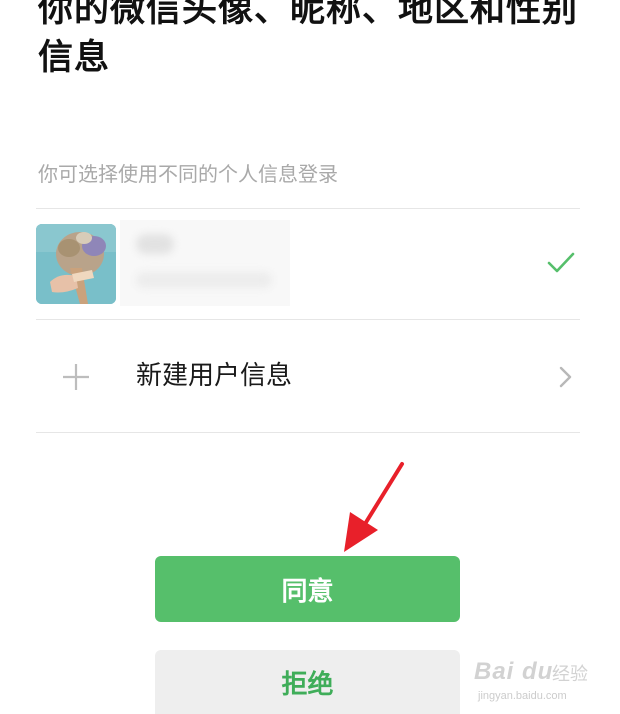 This screenshot has width=620, height=714. Describe the element at coordinates (522, 696) in the screenshot. I see `watermark-url: jingyan.baidu.com` at that location.